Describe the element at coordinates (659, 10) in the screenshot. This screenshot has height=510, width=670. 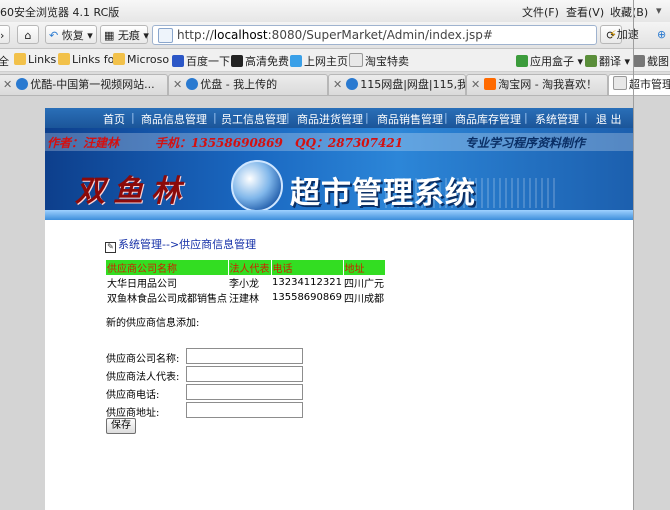
I see `menu-more-icon: ▾` at that location.